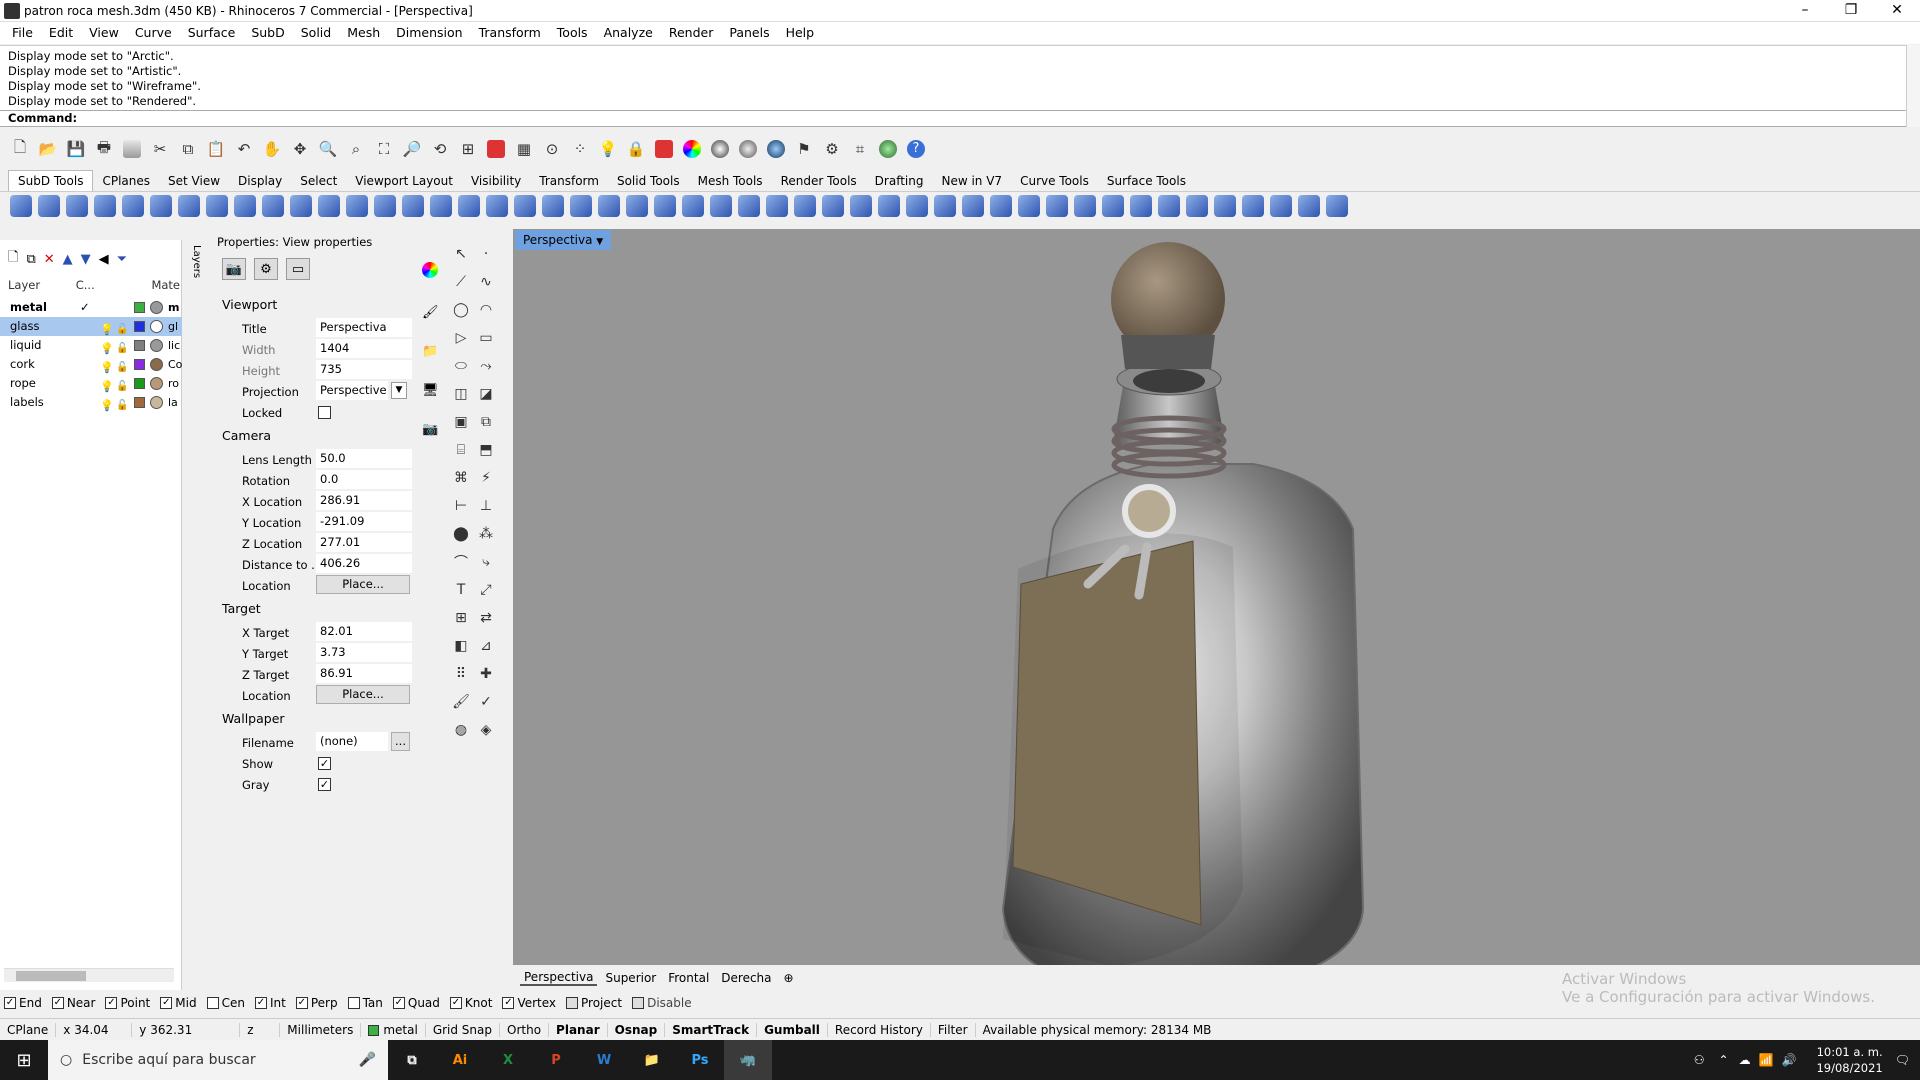  Describe the element at coordinates (711, 1029) in the screenshot. I see `smarttrack-toggle: SmartTrack` at that location.